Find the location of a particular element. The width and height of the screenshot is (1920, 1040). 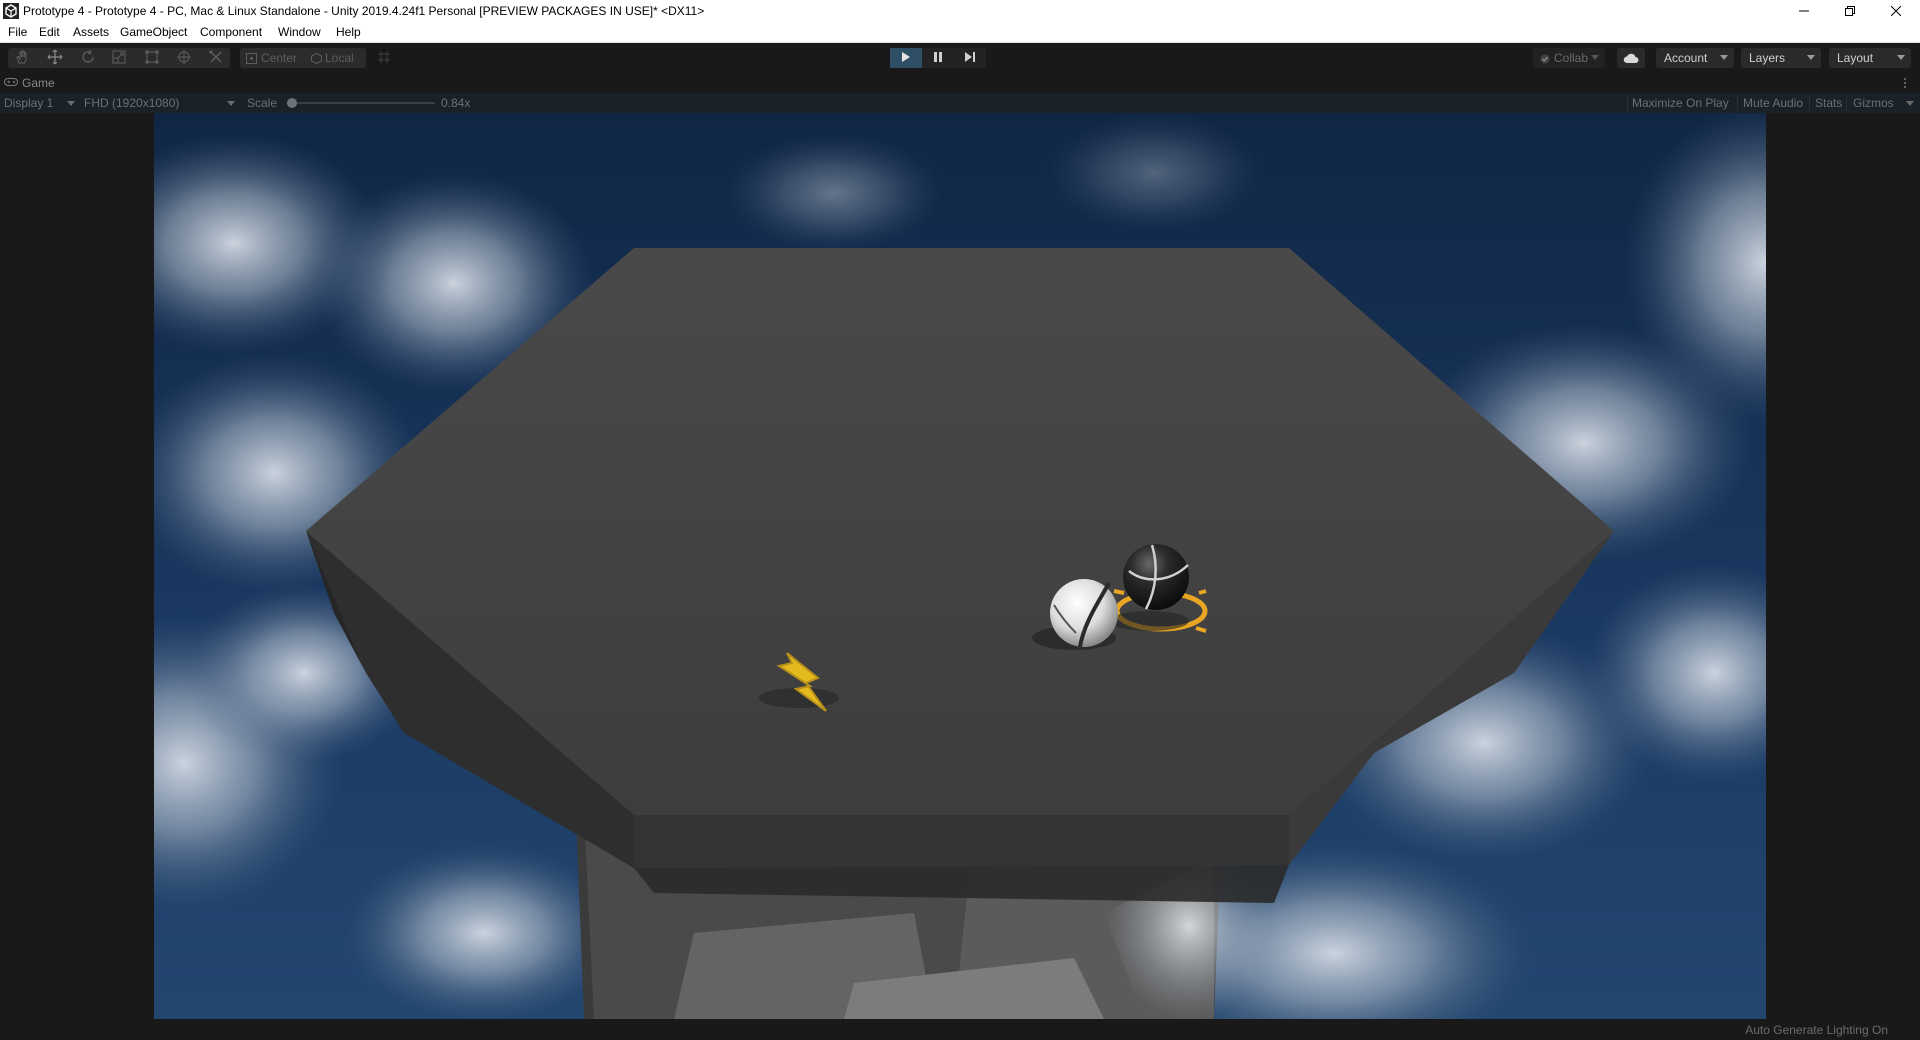

cloud-button is located at coordinates (1631, 58).